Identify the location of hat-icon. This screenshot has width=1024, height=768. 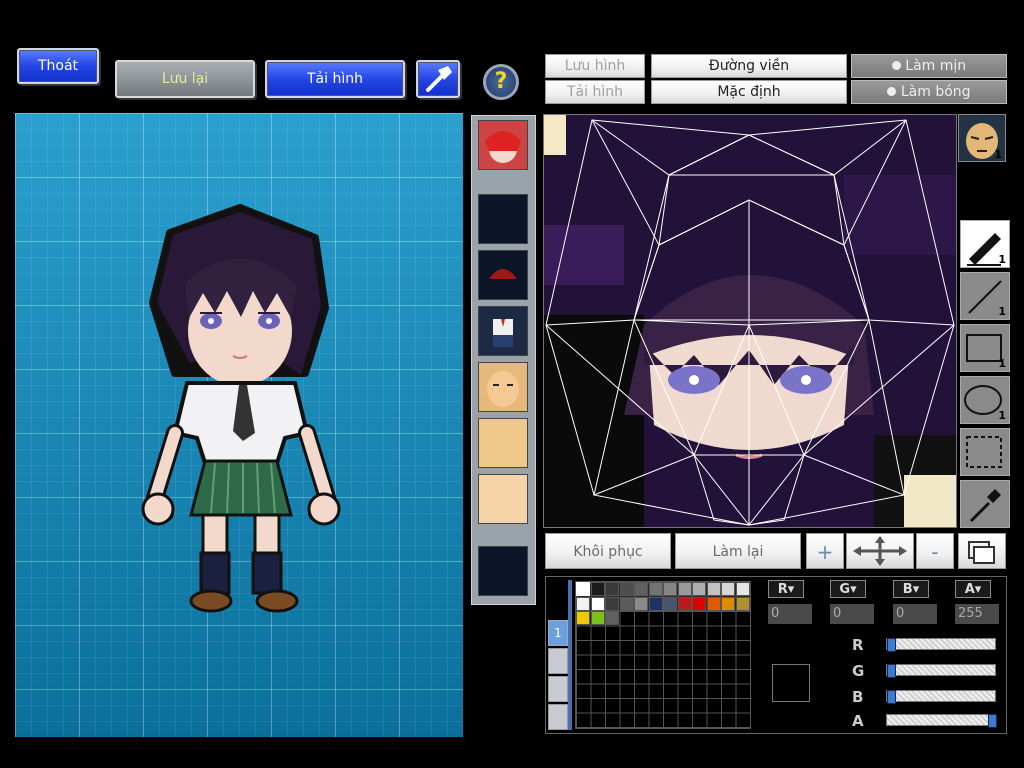
(503, 274).